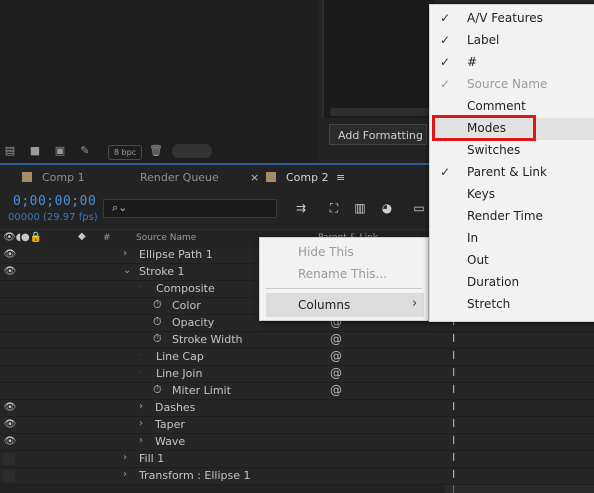 This screenshot has width=594, height=493. Describe the element at coordinates (481, 194) in the screenshot. I see `column-option-keys: Keys` at that location.